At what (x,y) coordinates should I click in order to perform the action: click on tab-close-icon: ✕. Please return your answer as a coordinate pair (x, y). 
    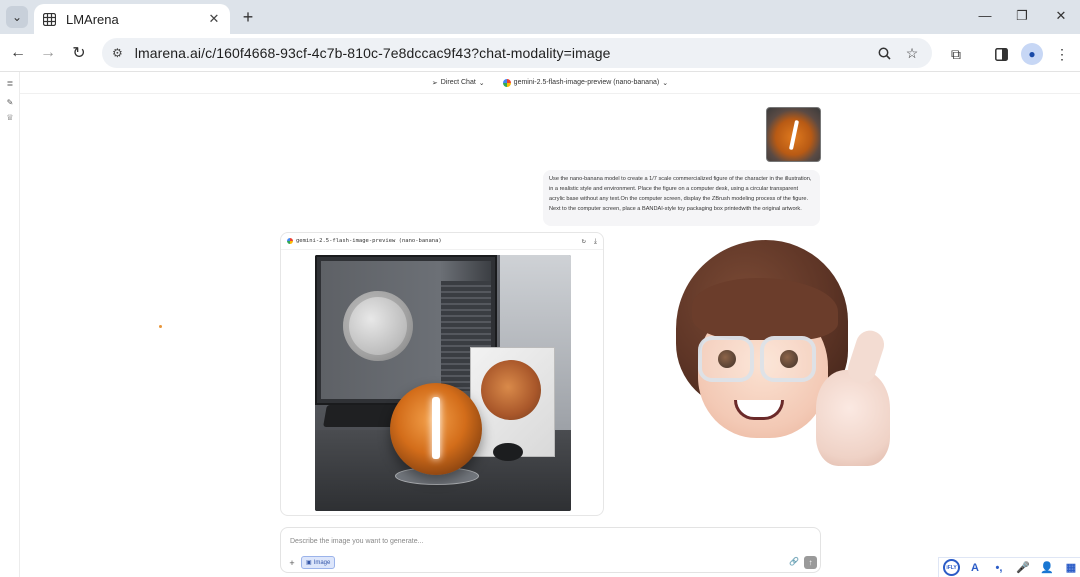
    Looking at the image, I should click on (214, 19).